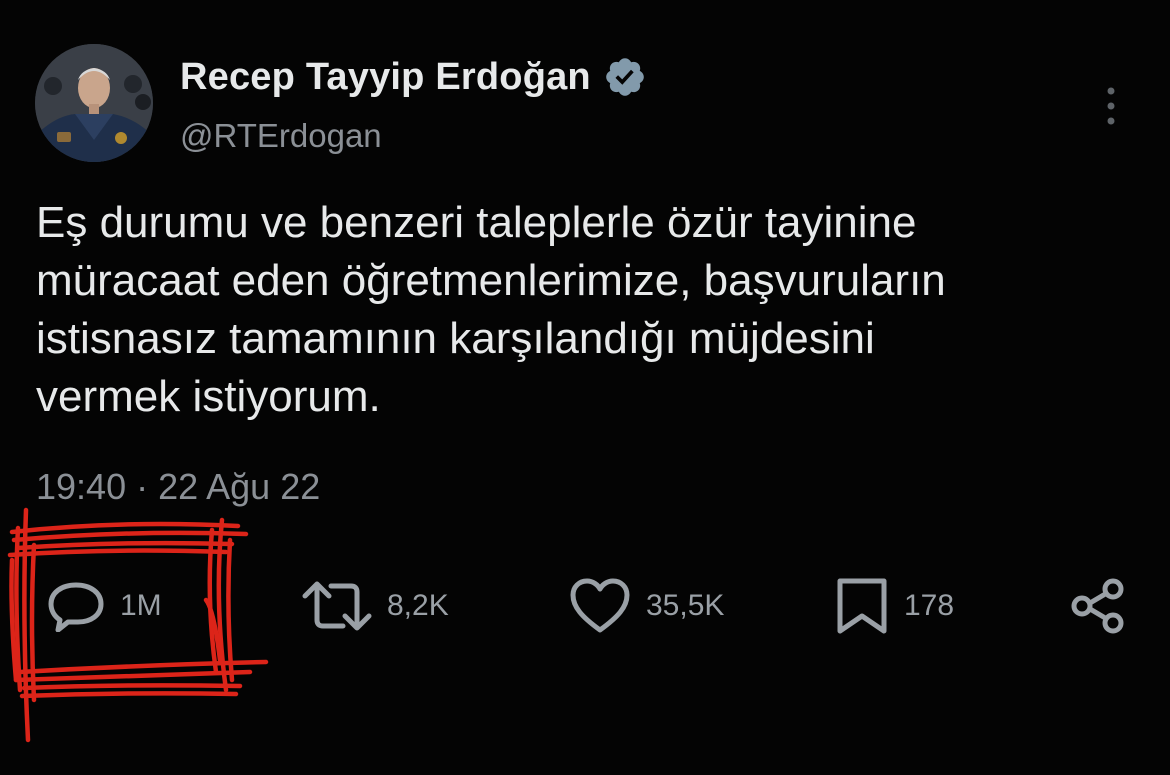 The height and width of the screenshot is (775, 1170). Describe the element at coordinates (141, 605) in the screenshot. I see `reply-count: 1M` at that location.